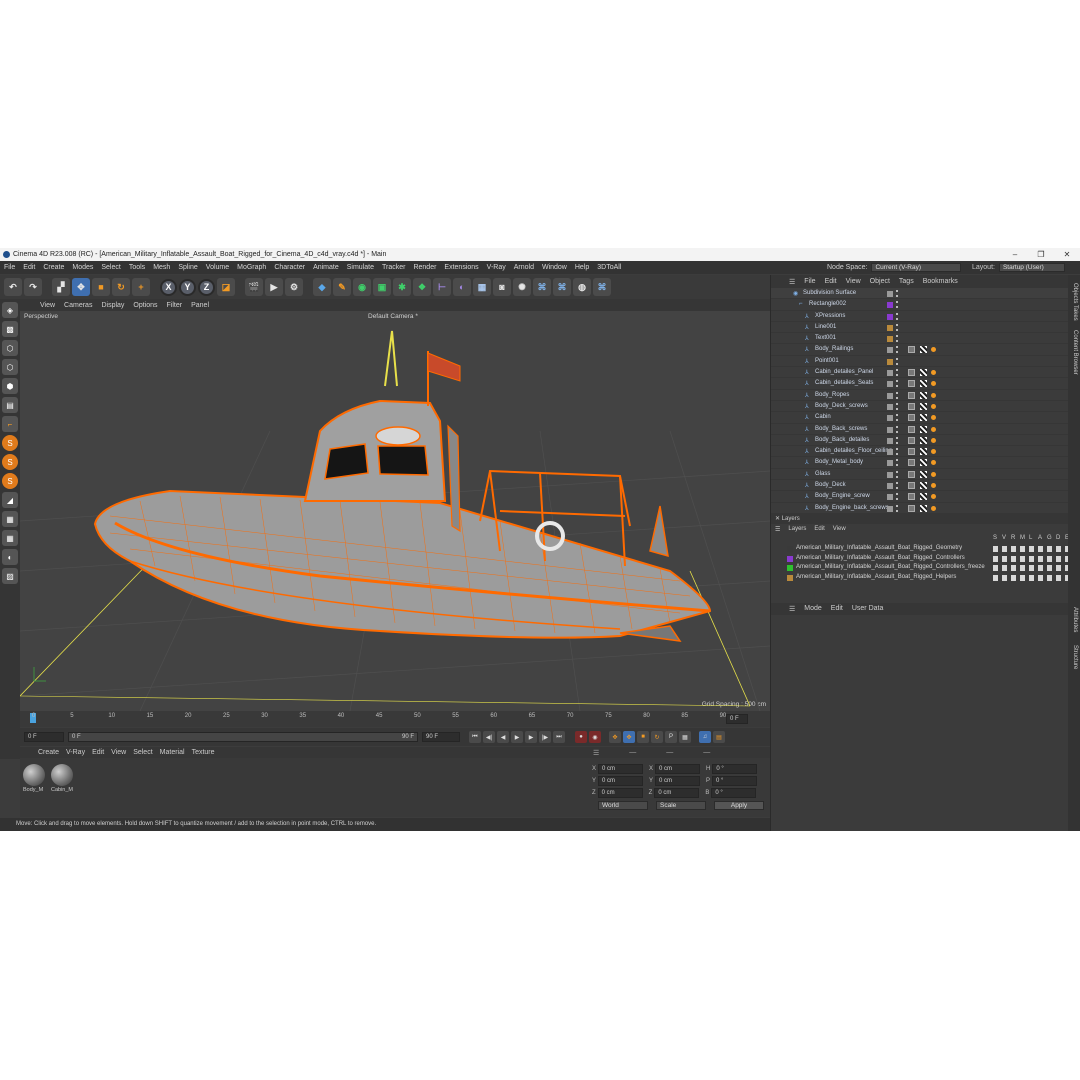 This screenshot has height=1080, width=1080. Describe the element at coordinates (582, 287) in the screenshot. I see `globe-icon: ◍` at that location.